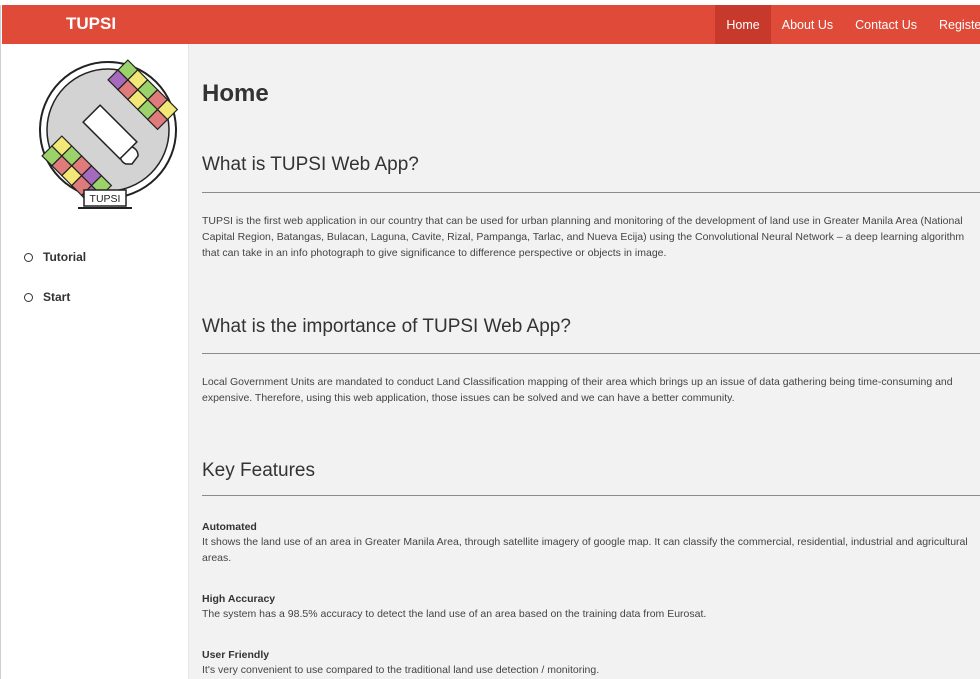 The height and width of the screenshot is (679, 980). What do you see at coordinates (65, 257) in the screenshot?
I see `sidebar-item-label: Tutorial` at bounding box center [65, 257].